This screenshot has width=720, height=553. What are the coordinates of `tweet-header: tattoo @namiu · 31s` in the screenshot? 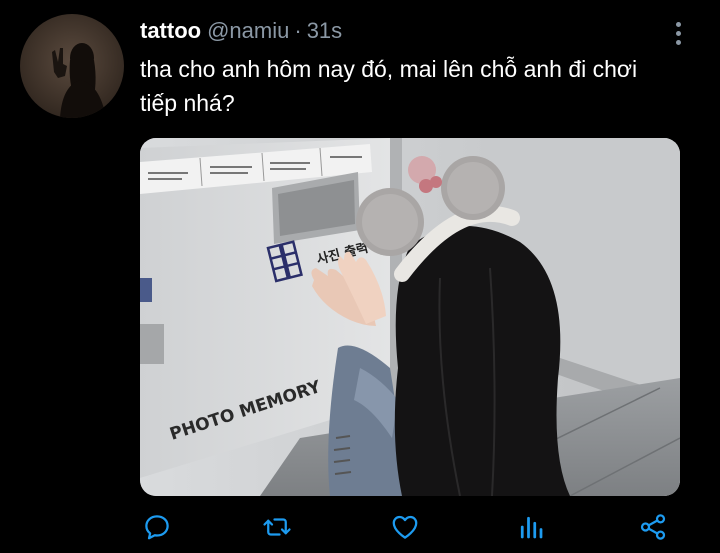 It's located at (241, 31).